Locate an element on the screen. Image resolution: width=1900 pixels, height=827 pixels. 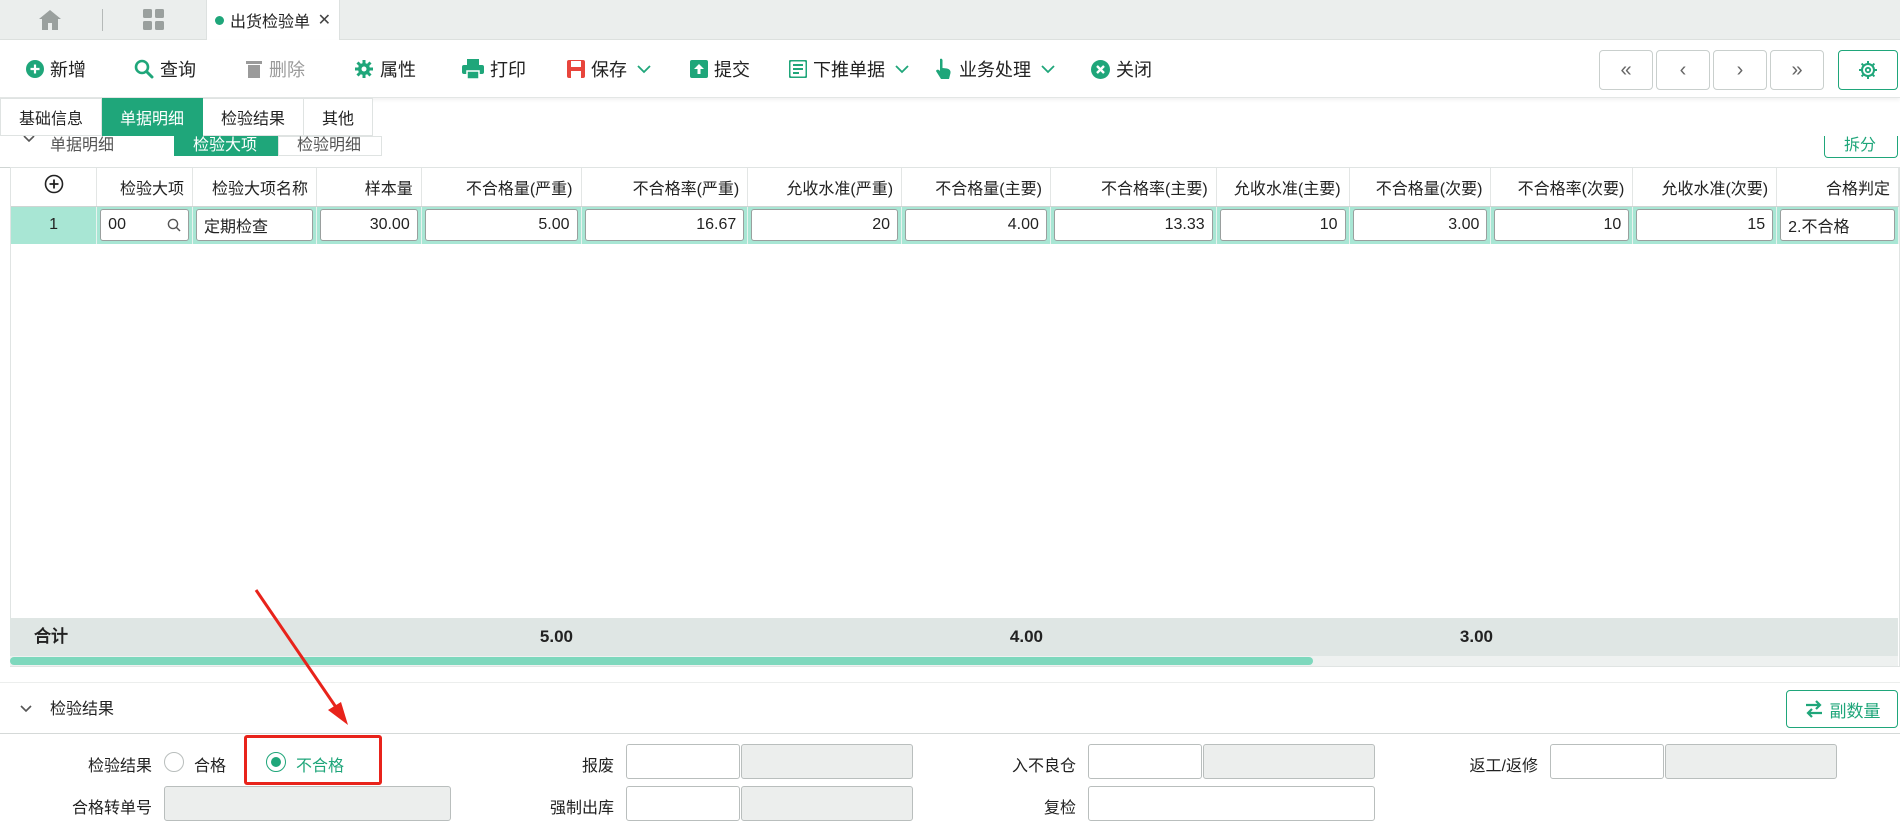
add-row-button is located at coordinates (54, 187).